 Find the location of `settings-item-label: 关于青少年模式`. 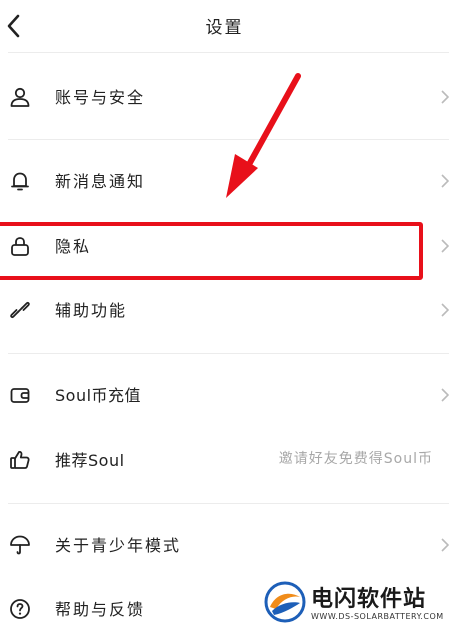

settings-item-label: 关于青少年模式 is located at coordinates (118, 545).